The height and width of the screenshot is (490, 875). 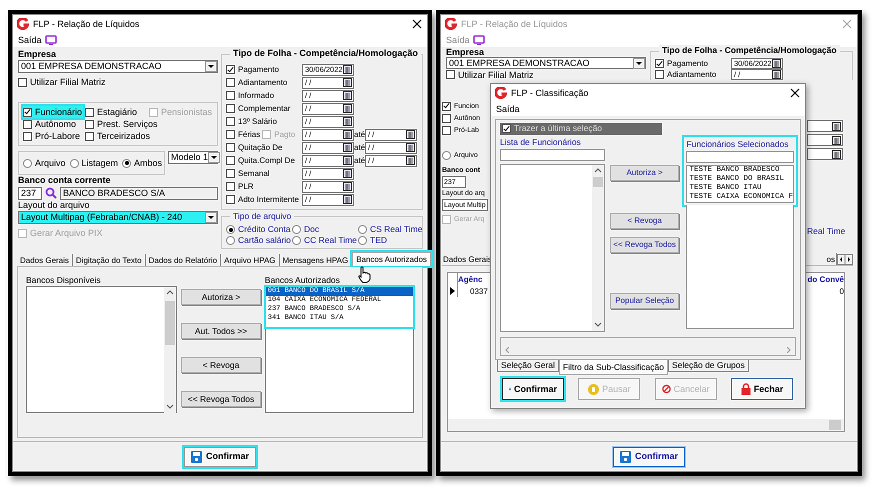 What do you see at coordinates (364, 274) in the screenshot?
I see `hand-cursor-icon` at bounding box center [364, 274].